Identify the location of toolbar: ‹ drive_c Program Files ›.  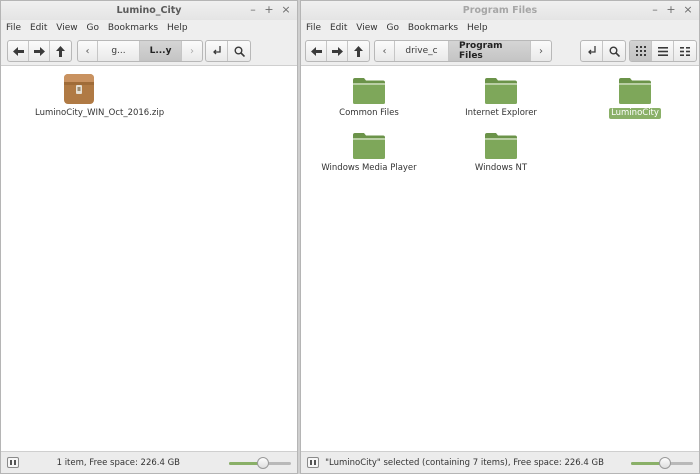
(500, 51).